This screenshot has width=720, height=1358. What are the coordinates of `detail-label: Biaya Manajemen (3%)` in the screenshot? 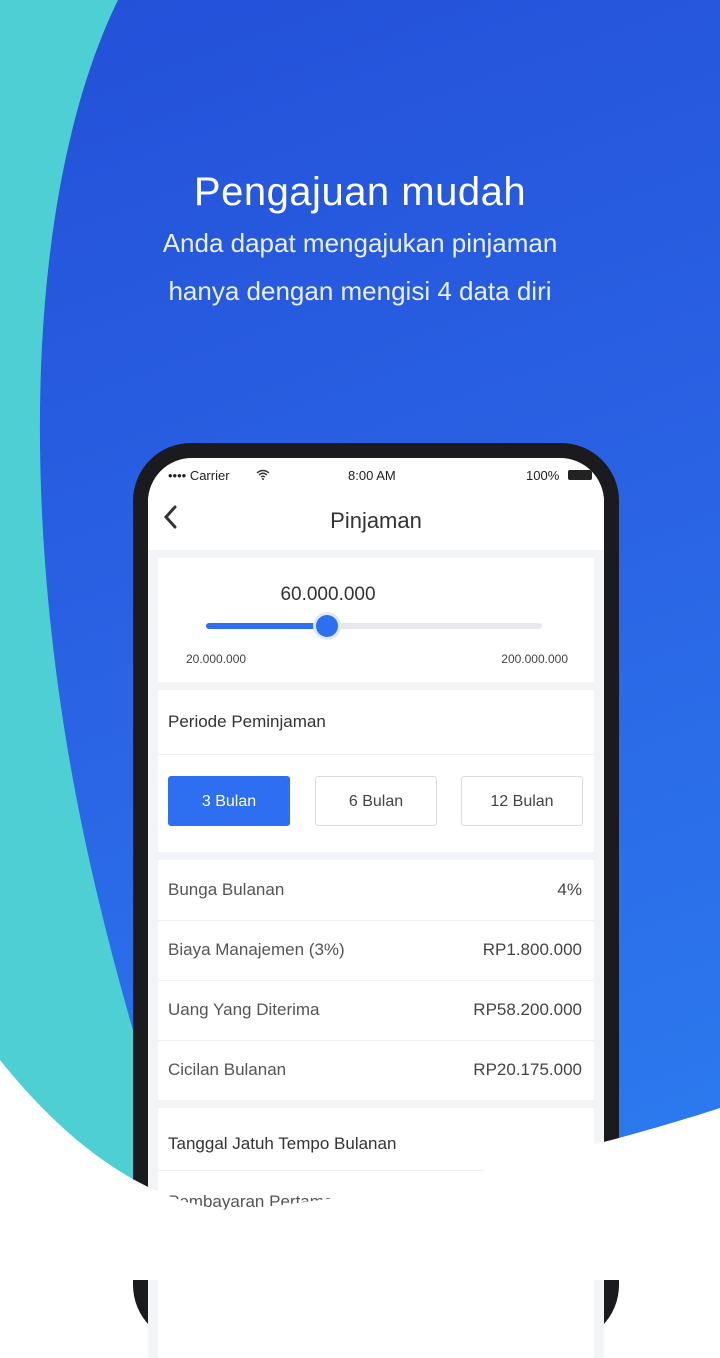 It's located at (256, 949).